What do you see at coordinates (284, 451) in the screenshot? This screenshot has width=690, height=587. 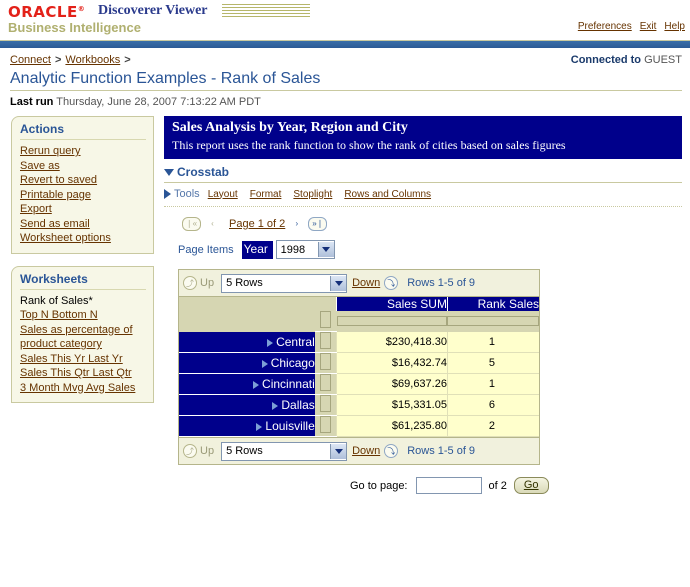 I see `rows-per-page-select-bottom: 5 Rows` at bounding box center [284, 451].